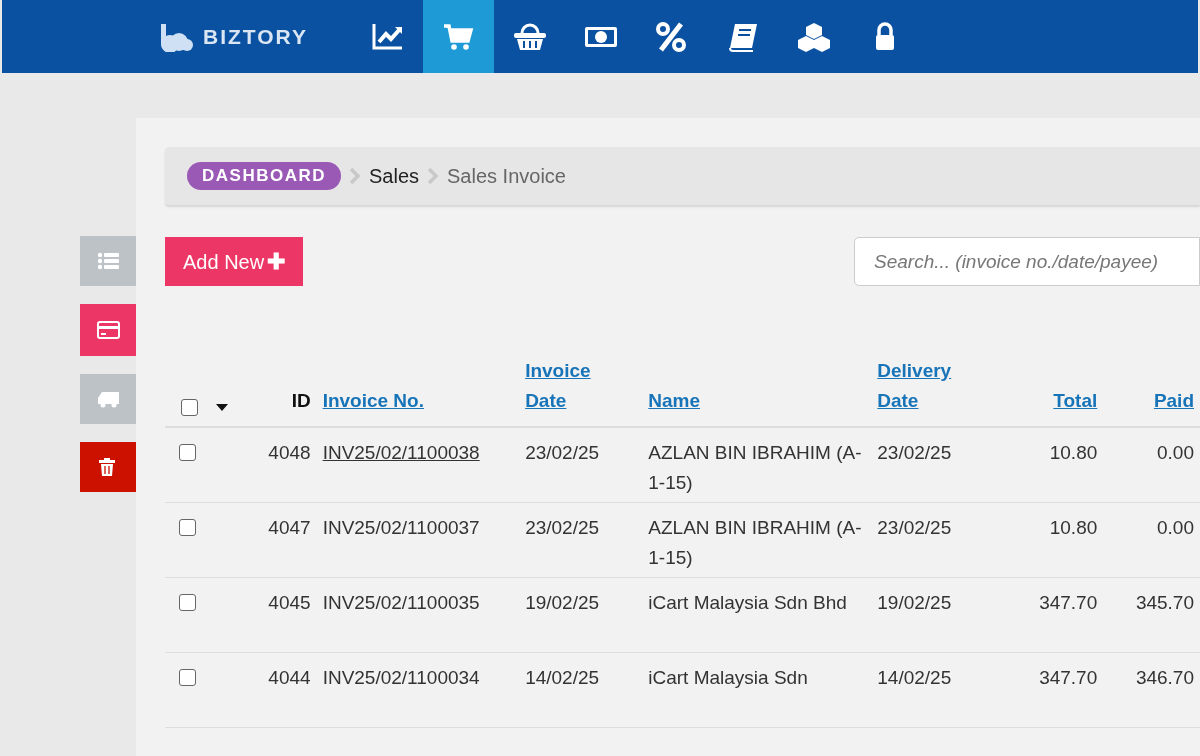 Image resolution: width=1200 pixels, height=756 pixels. I want to click on invoice-link: INV25/02/1100038, so click(401, 452).